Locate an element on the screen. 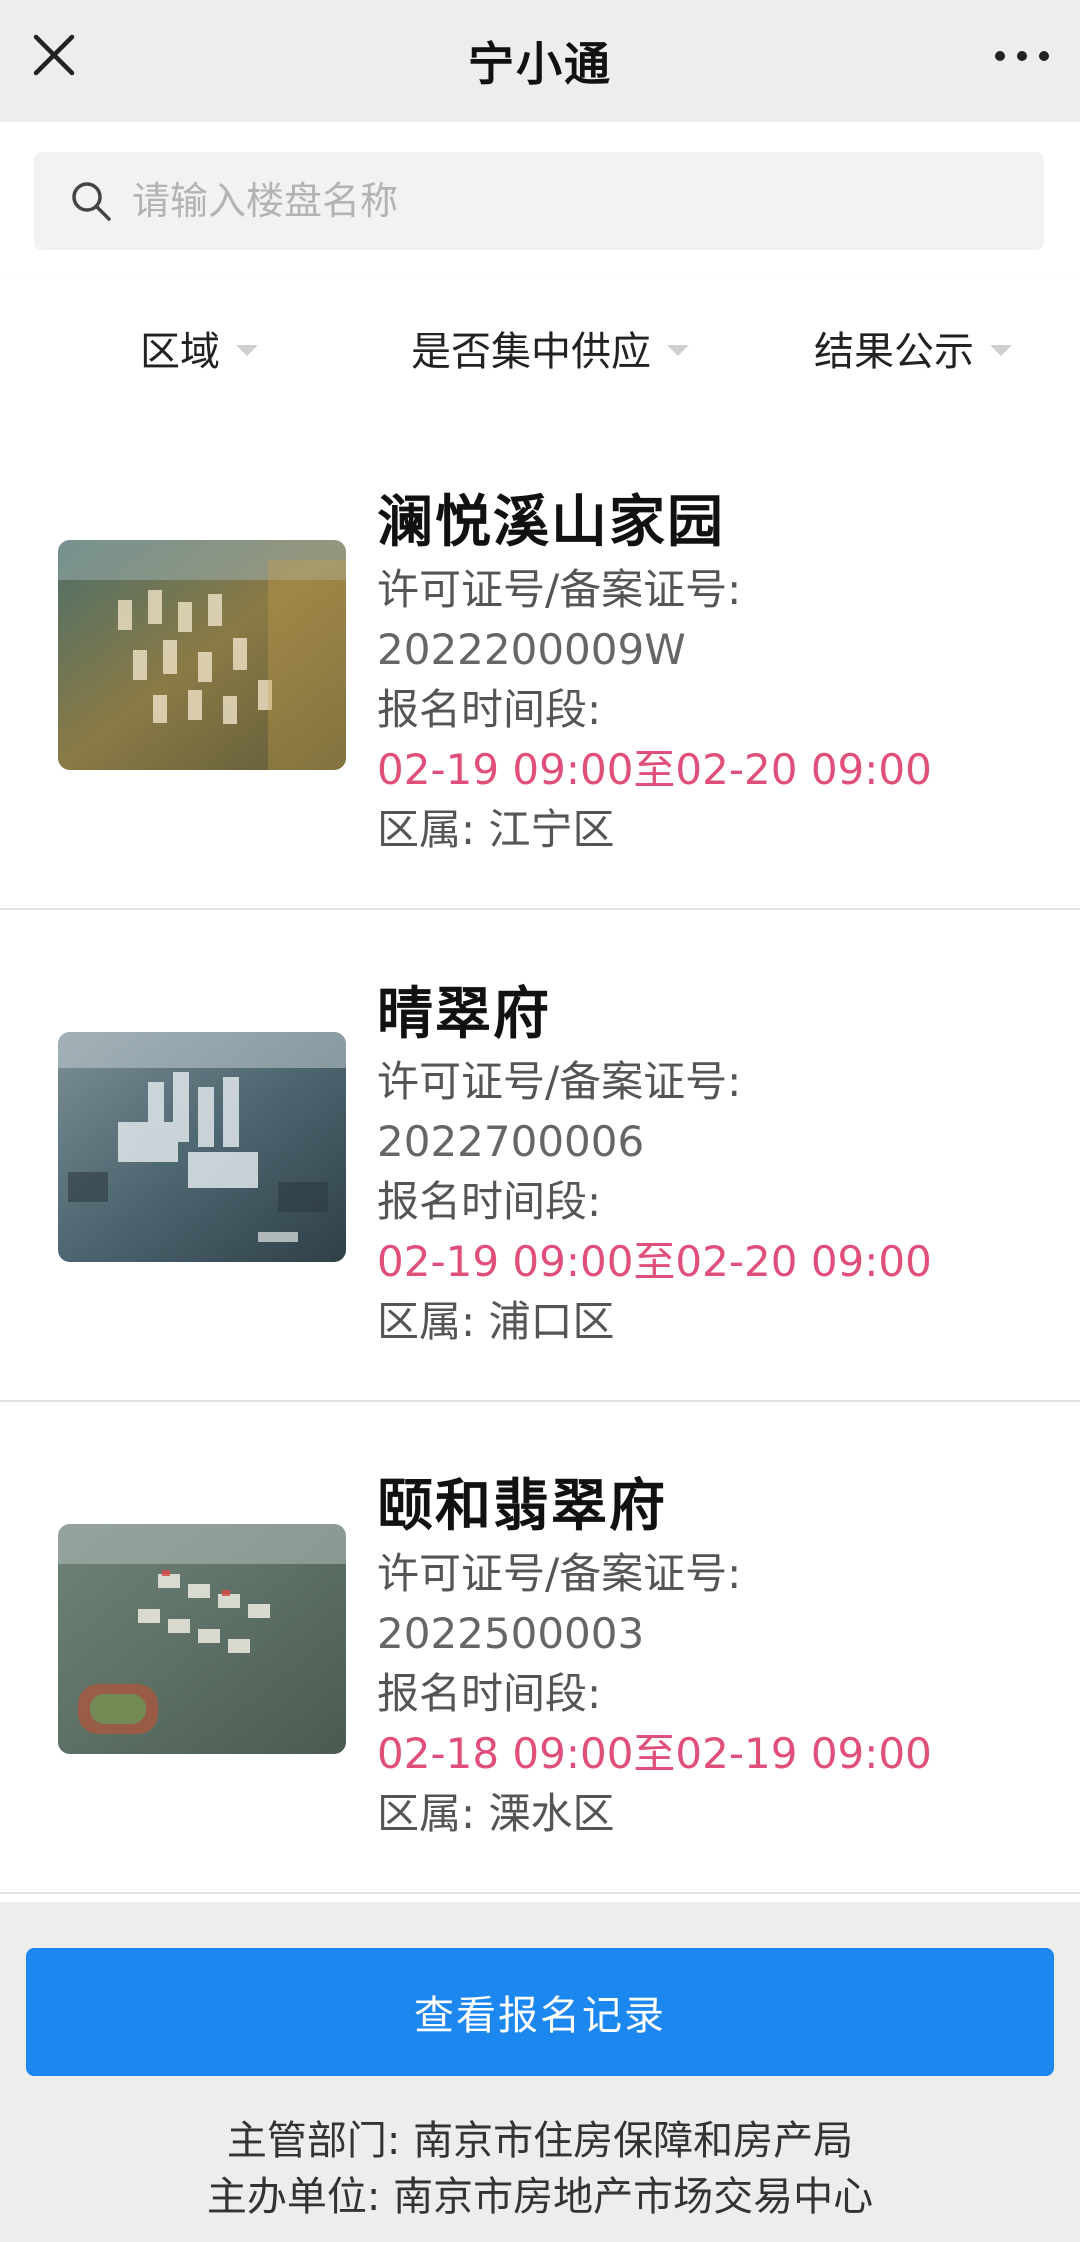  filter-region: 区域 is located at coordinates (199, 348).